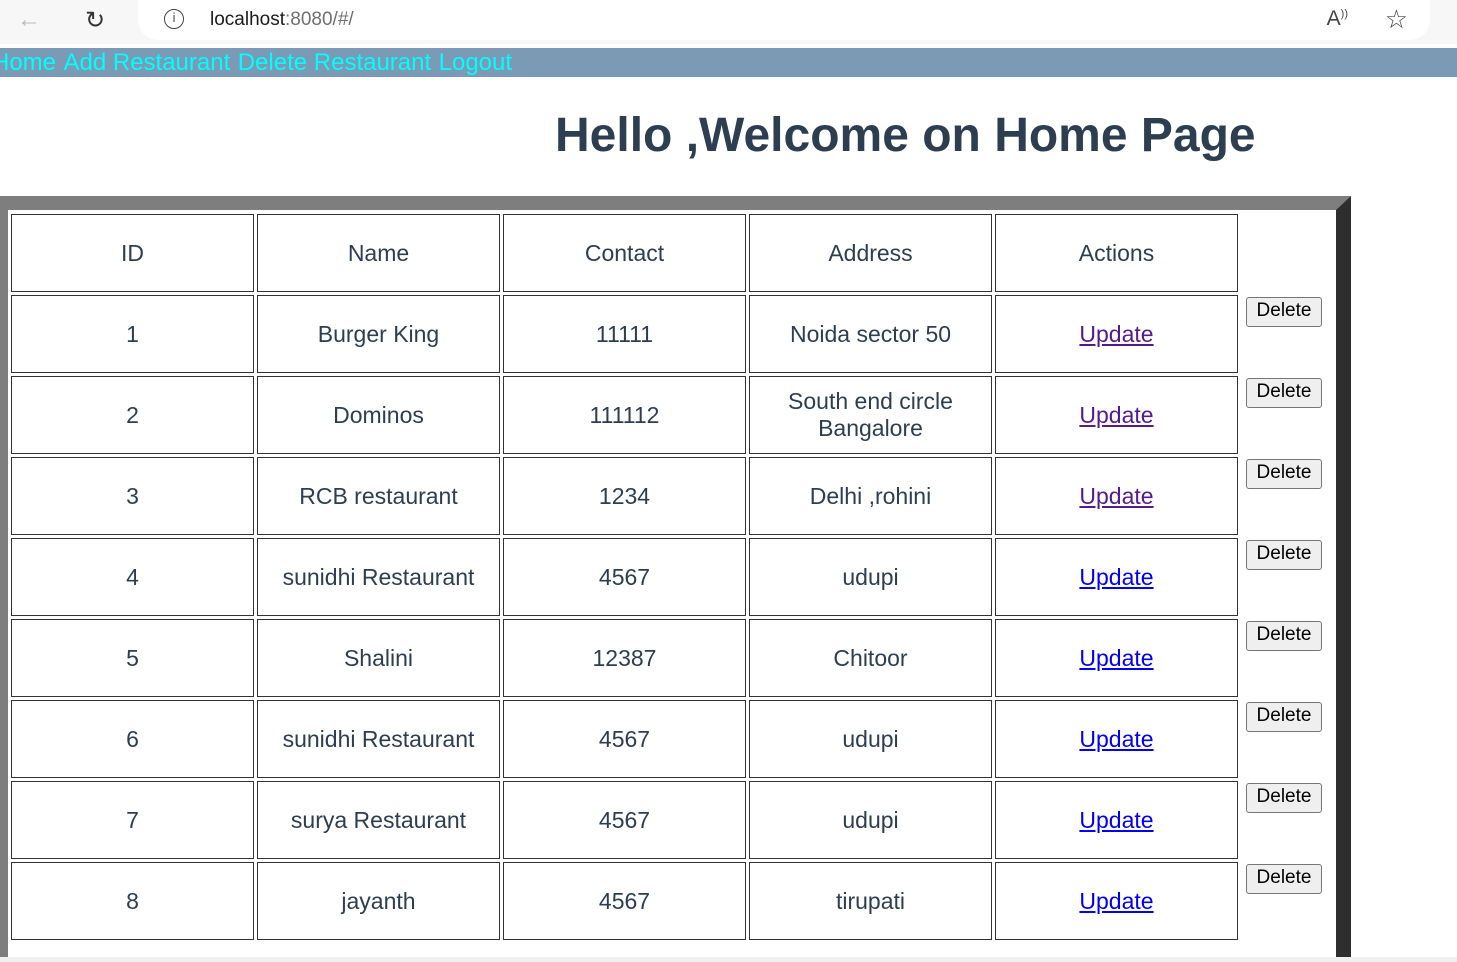  I want to click on nav-add-restaurant-link: Add Restaurant, so click(146, 62).